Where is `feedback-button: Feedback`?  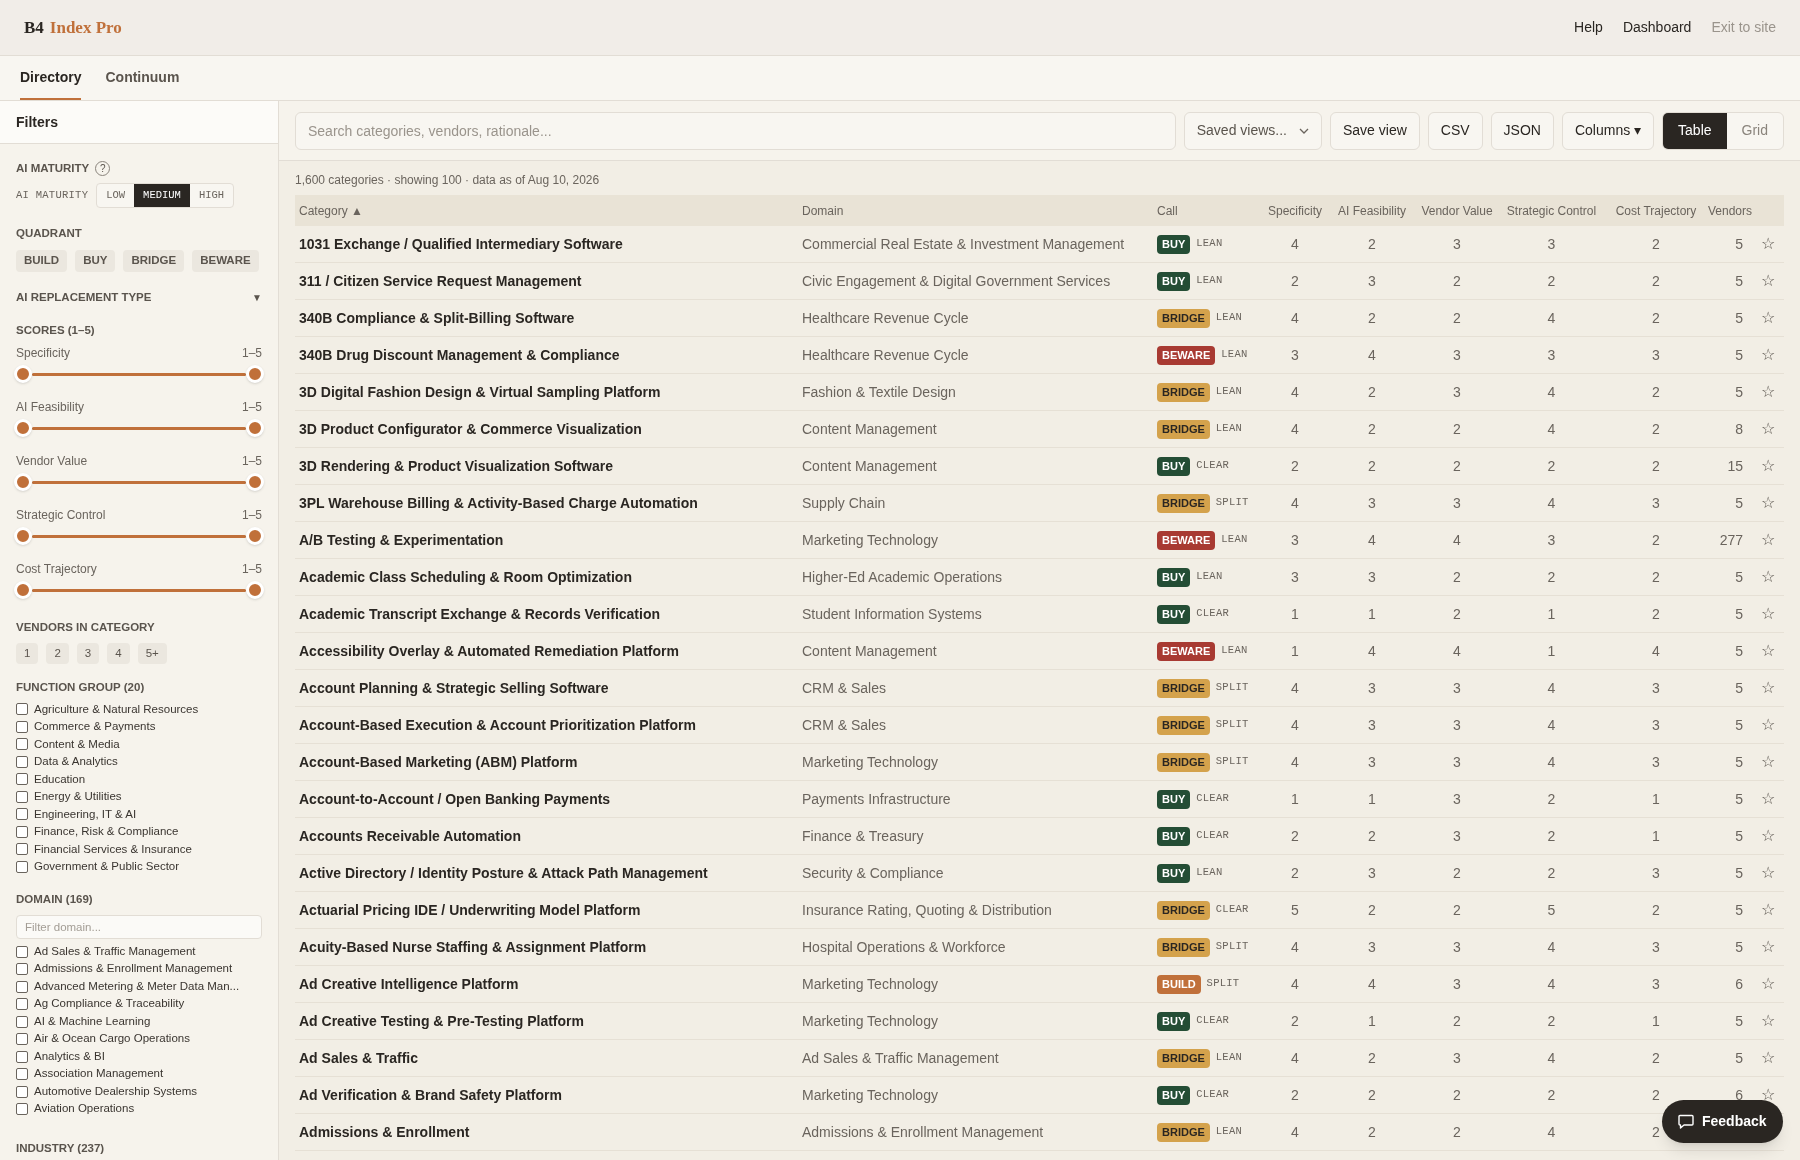 feedback-button: Feedback is located at coordinates (1722, 1121).